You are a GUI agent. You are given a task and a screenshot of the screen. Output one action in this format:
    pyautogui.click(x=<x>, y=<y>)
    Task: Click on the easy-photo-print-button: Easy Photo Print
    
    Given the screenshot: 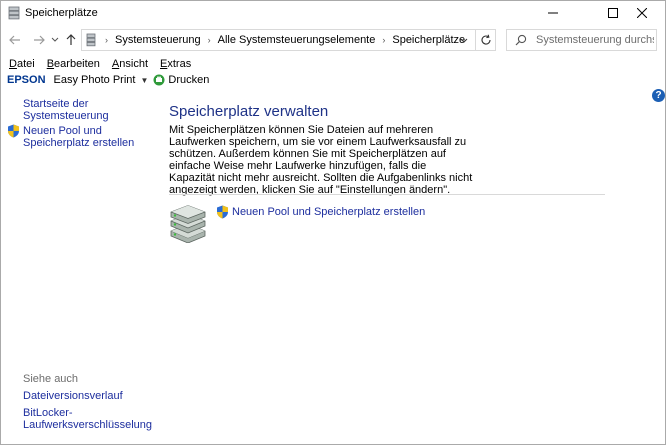 What is the action you would take?
    pyautogui.click(x=95, y=80)
    